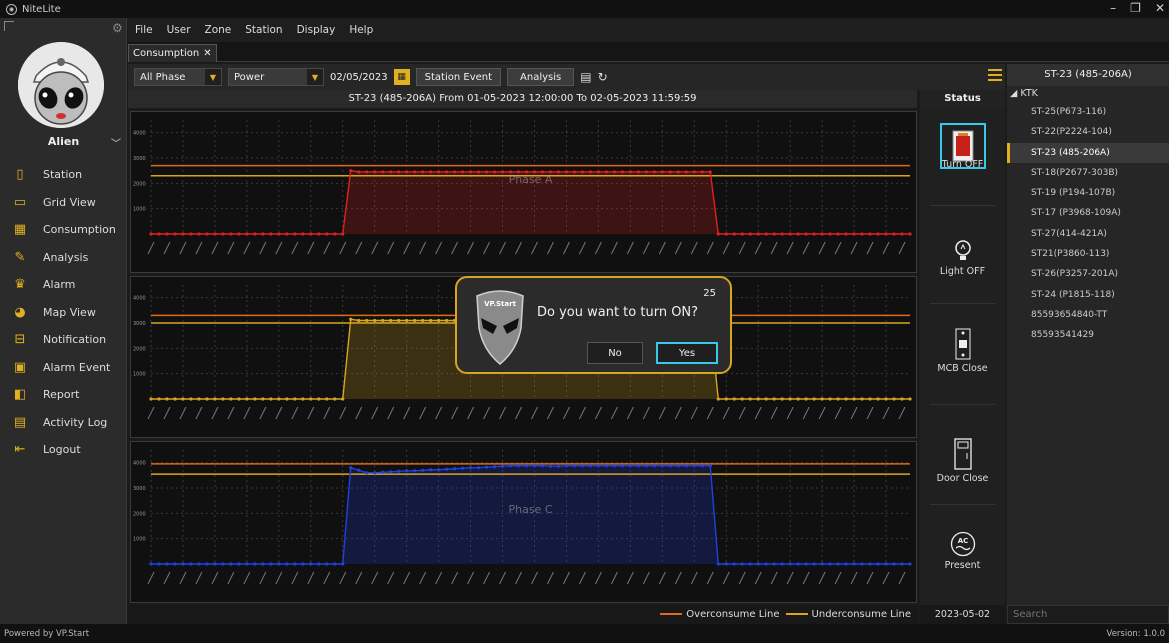  What do you see at coordinates (116, 142) in the screenshot?
I see `chevron-down-icon: ﹀` at bounding box center [116, 142].